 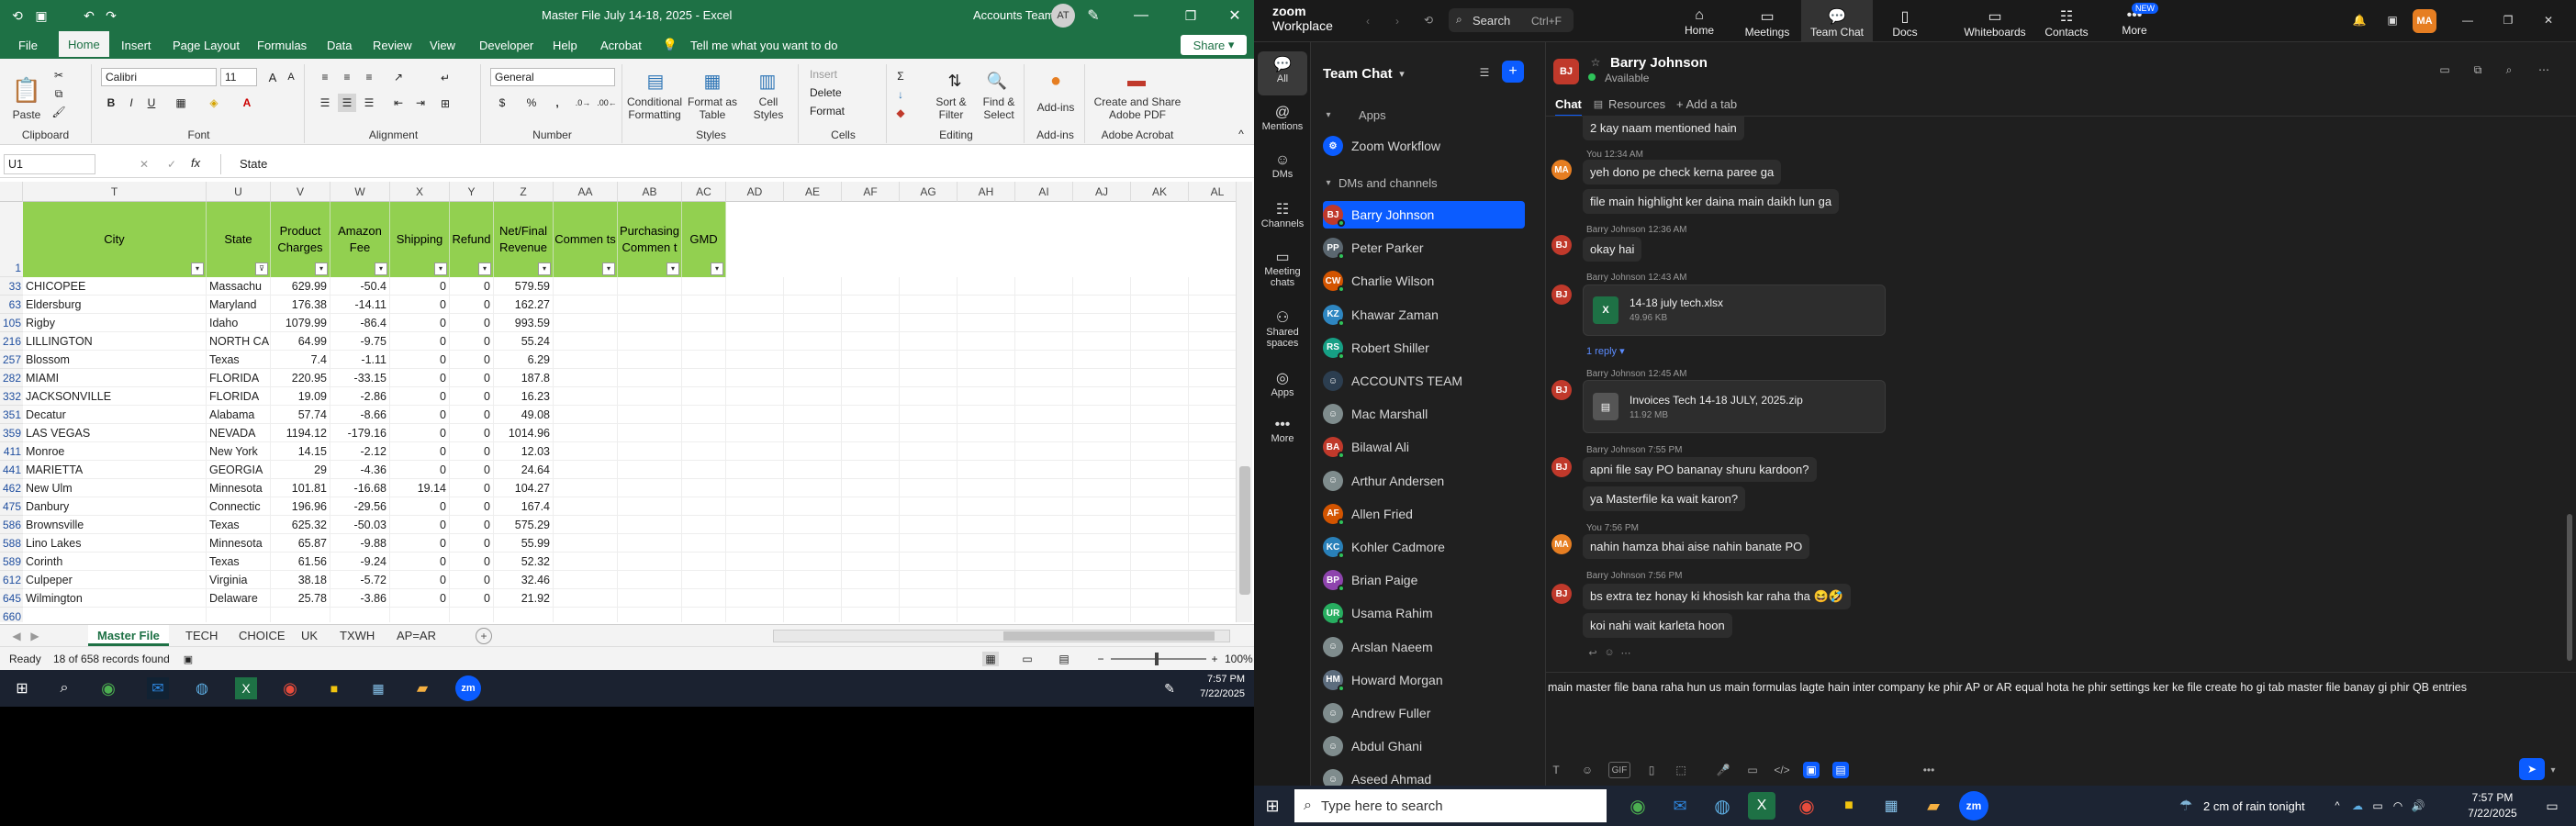 What do you see at coordinates (1241, 134) in the screenshot?
I see `collapse-ribbon-icon: ^` at bounding box center [1241, 134].